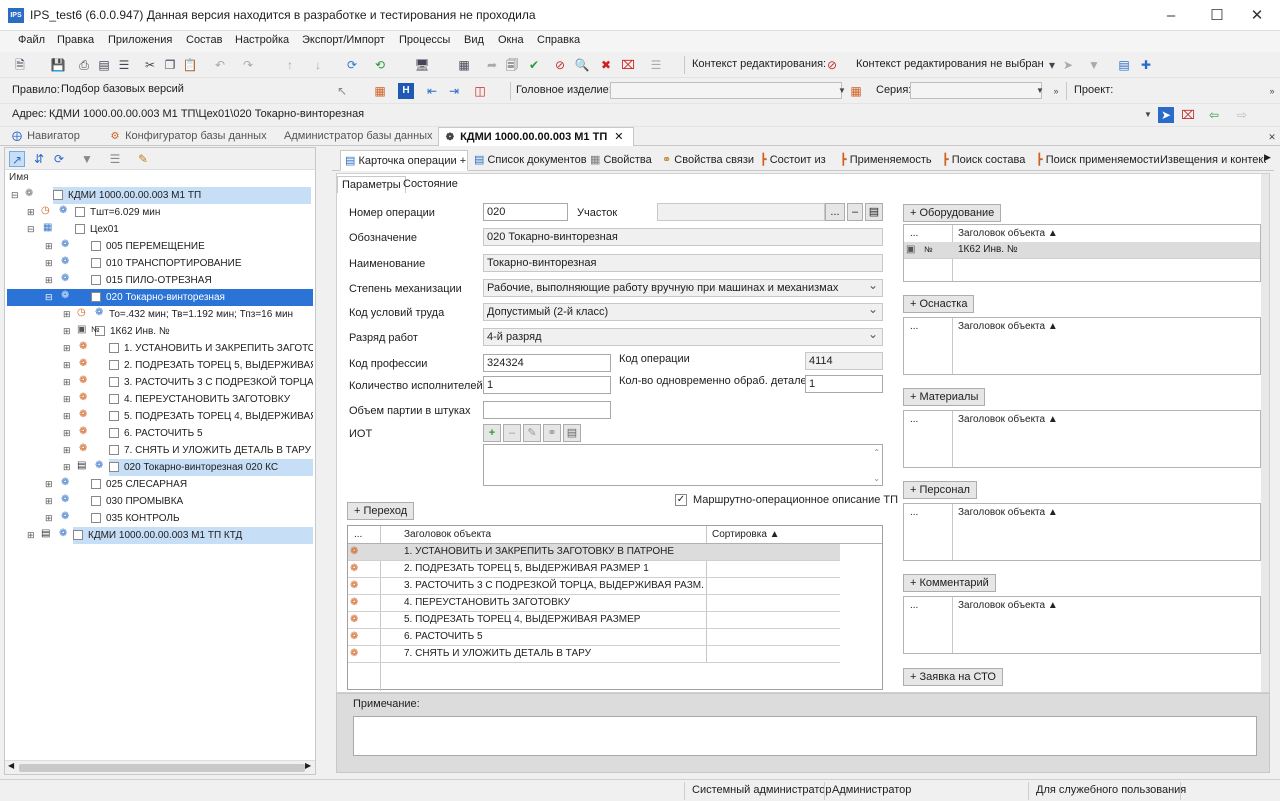  I want to click on tree-node: 4. ПЕРЕУСТАНОВИТЬ ЗАГОТОВКУ, so click(211, 399).